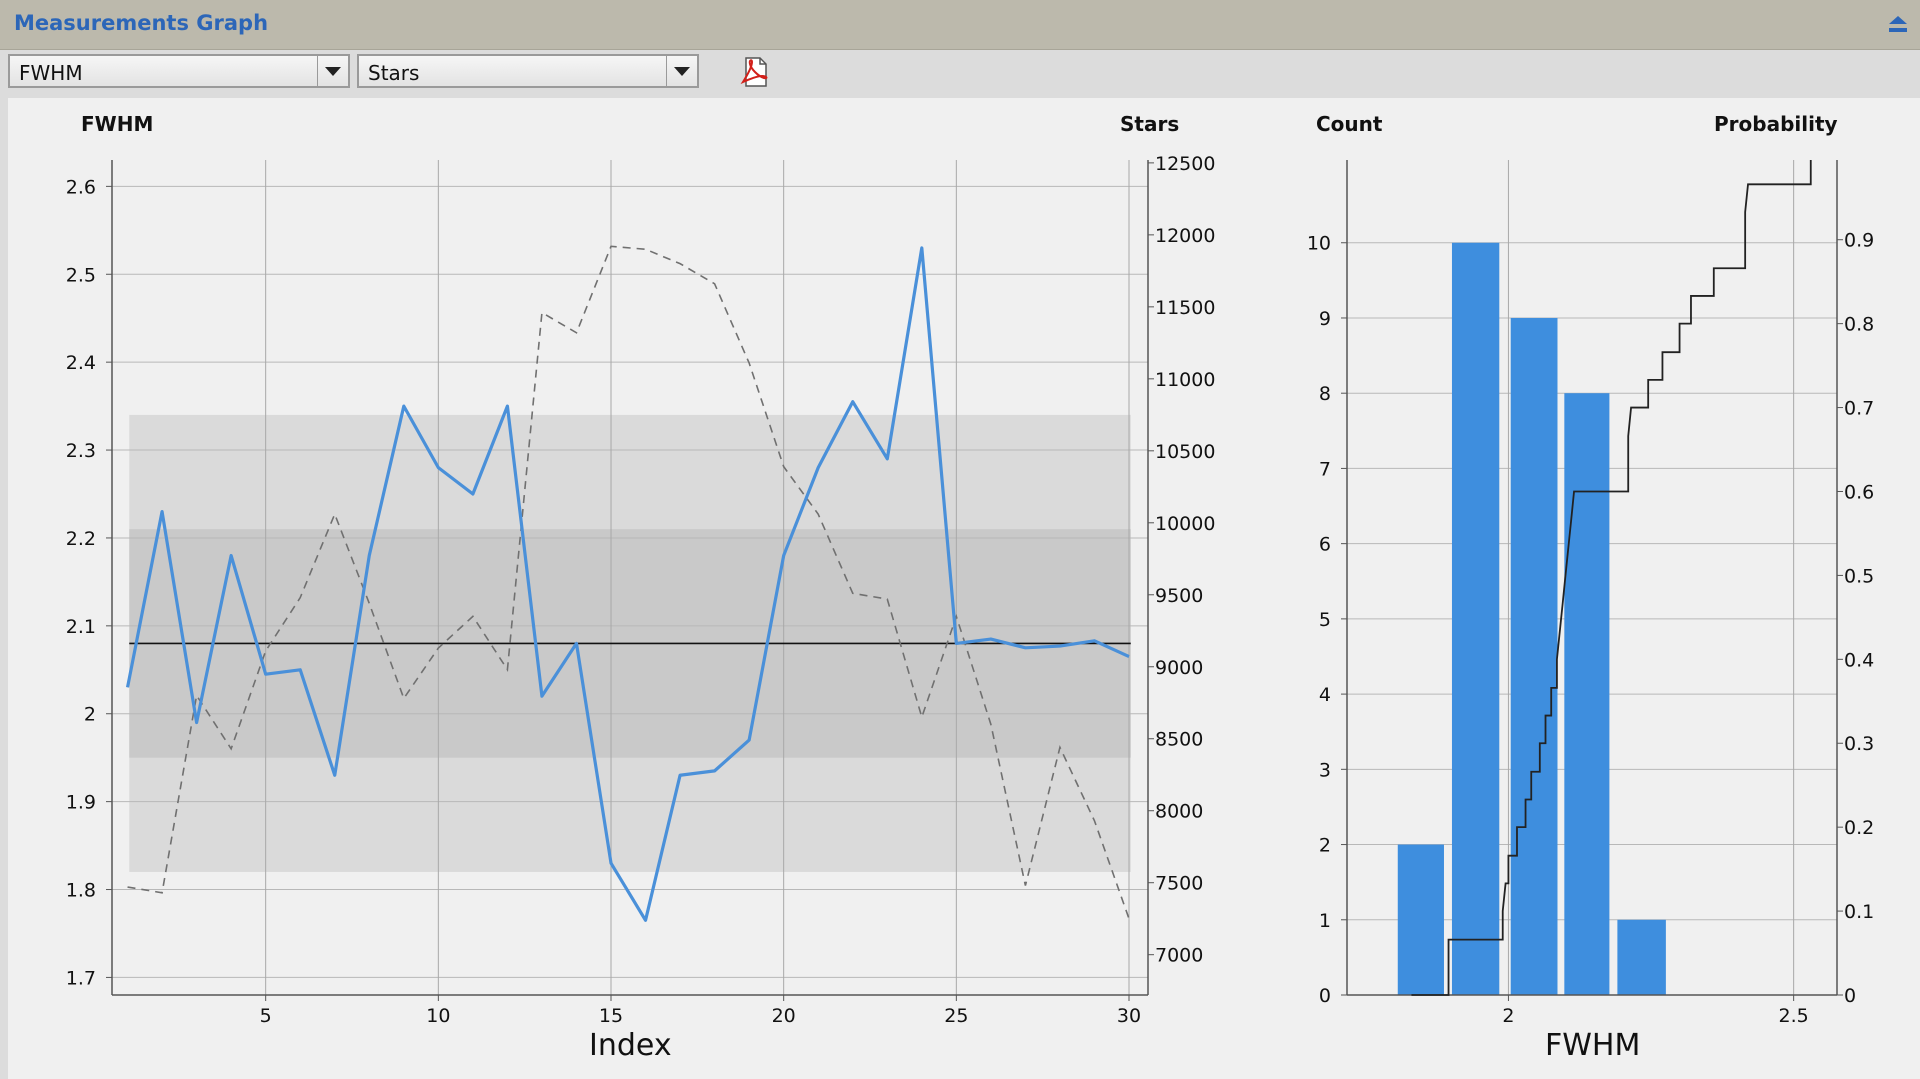 The height and width of the screenshot is (1079, 1920). Describe the element at coordinates (956, 1016) in the screenshot. I see `x-tick-label: 25` at that location.